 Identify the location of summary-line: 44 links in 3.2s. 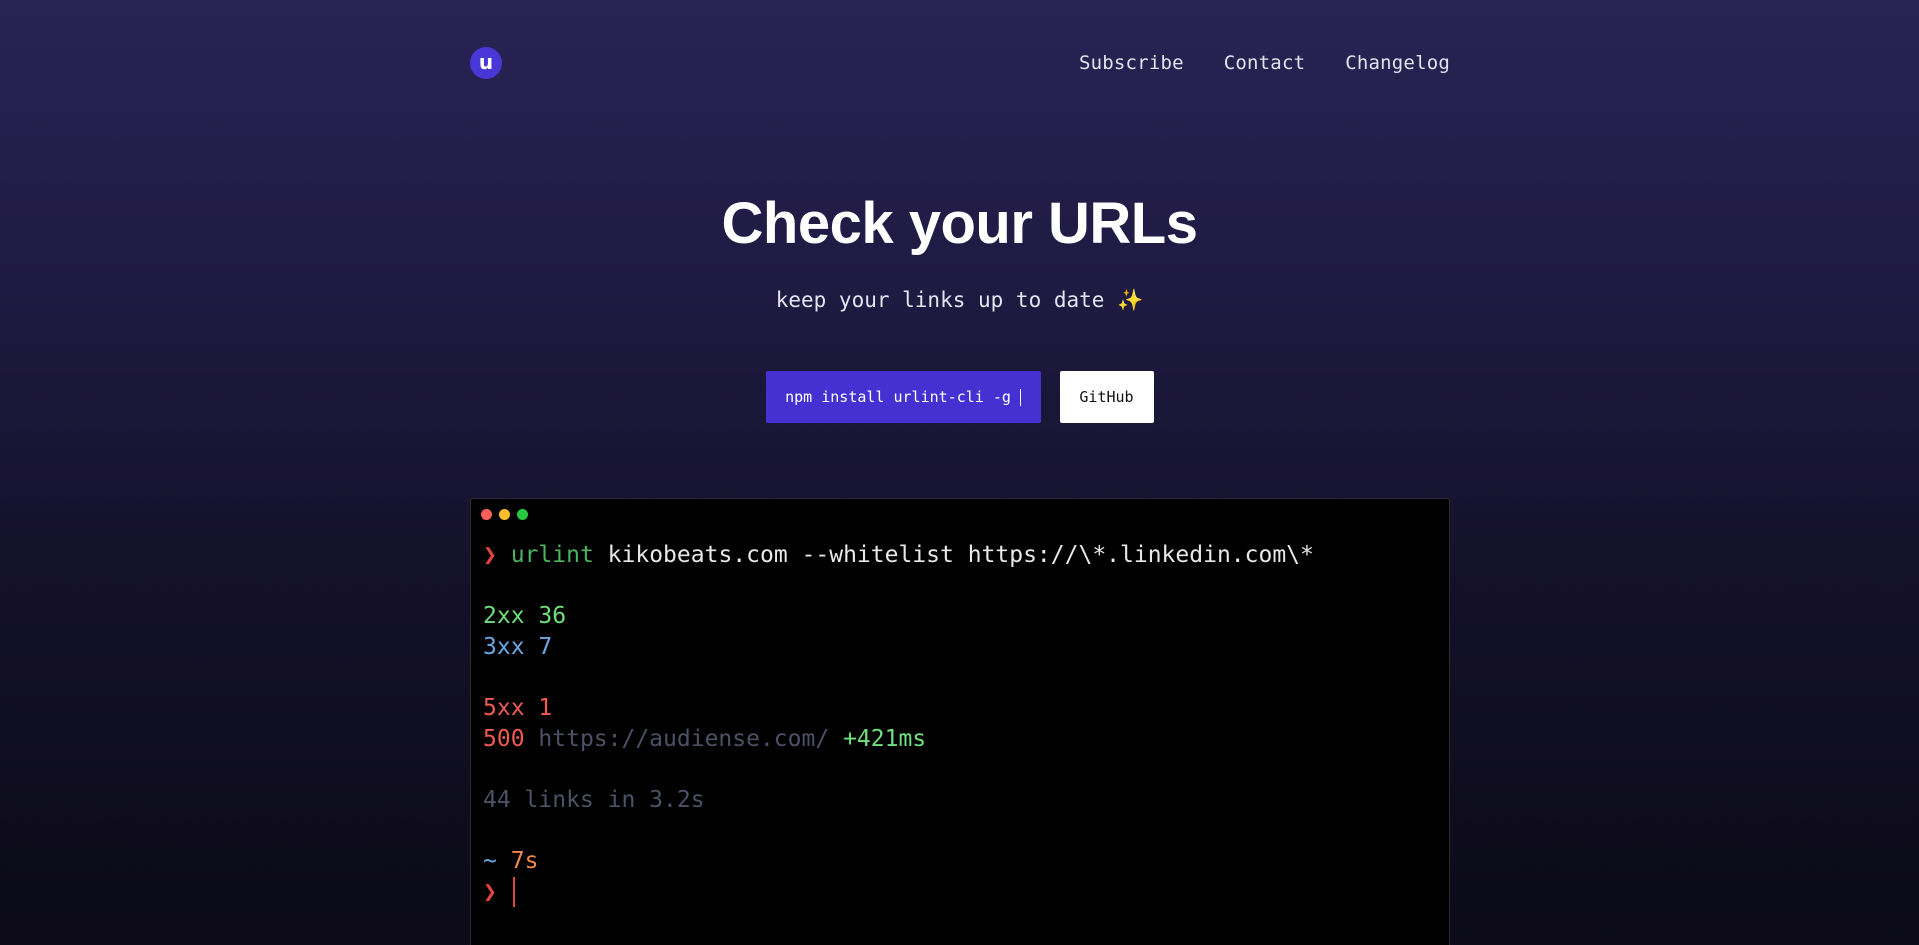
(594, 799).